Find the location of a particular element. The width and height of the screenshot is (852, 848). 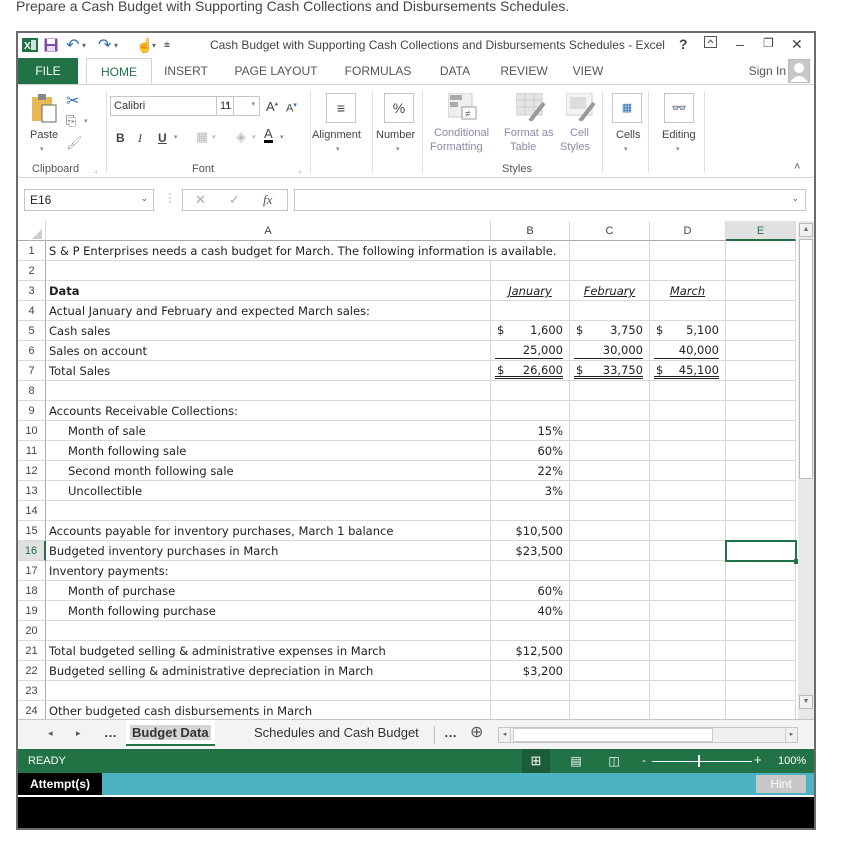

cell-e5 is located at coordinates (761, 331).